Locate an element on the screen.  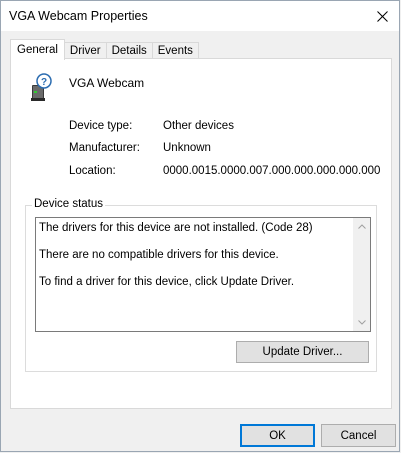
title-bar: VGA Webcam Properties is located at coordinates (200, 16).